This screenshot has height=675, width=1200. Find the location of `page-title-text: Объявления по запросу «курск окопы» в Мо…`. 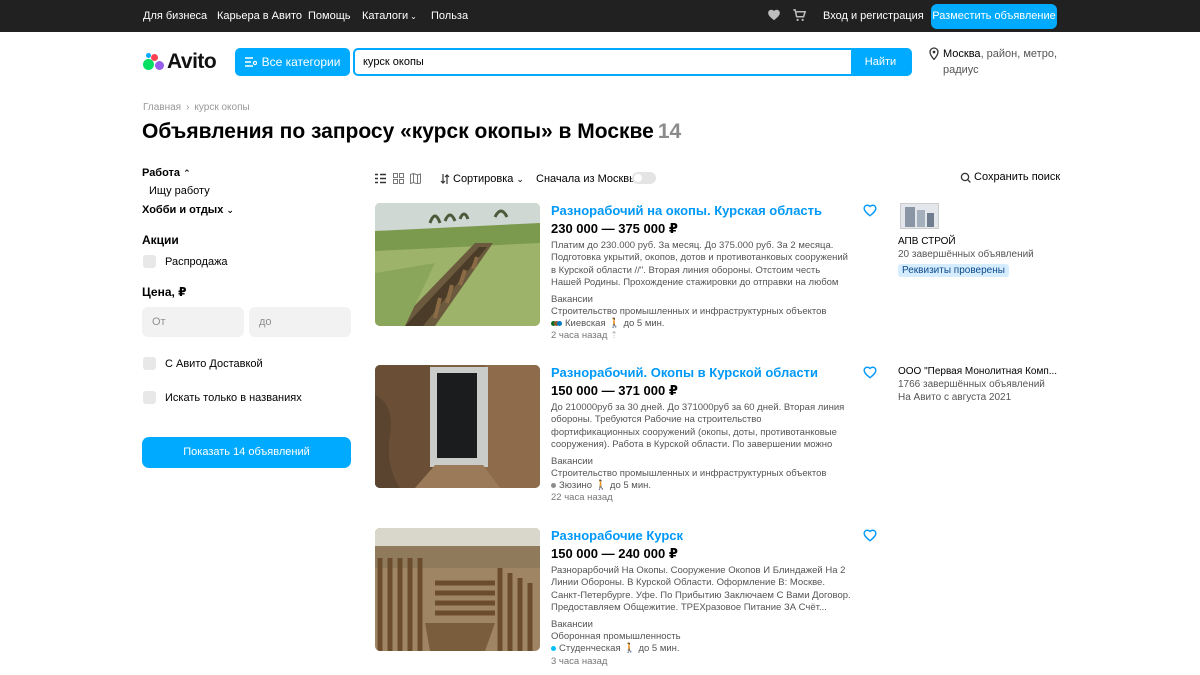

page-title-text: Объявления по запросу «курск окопы» в Мо… is located at coordinates (398, 131).